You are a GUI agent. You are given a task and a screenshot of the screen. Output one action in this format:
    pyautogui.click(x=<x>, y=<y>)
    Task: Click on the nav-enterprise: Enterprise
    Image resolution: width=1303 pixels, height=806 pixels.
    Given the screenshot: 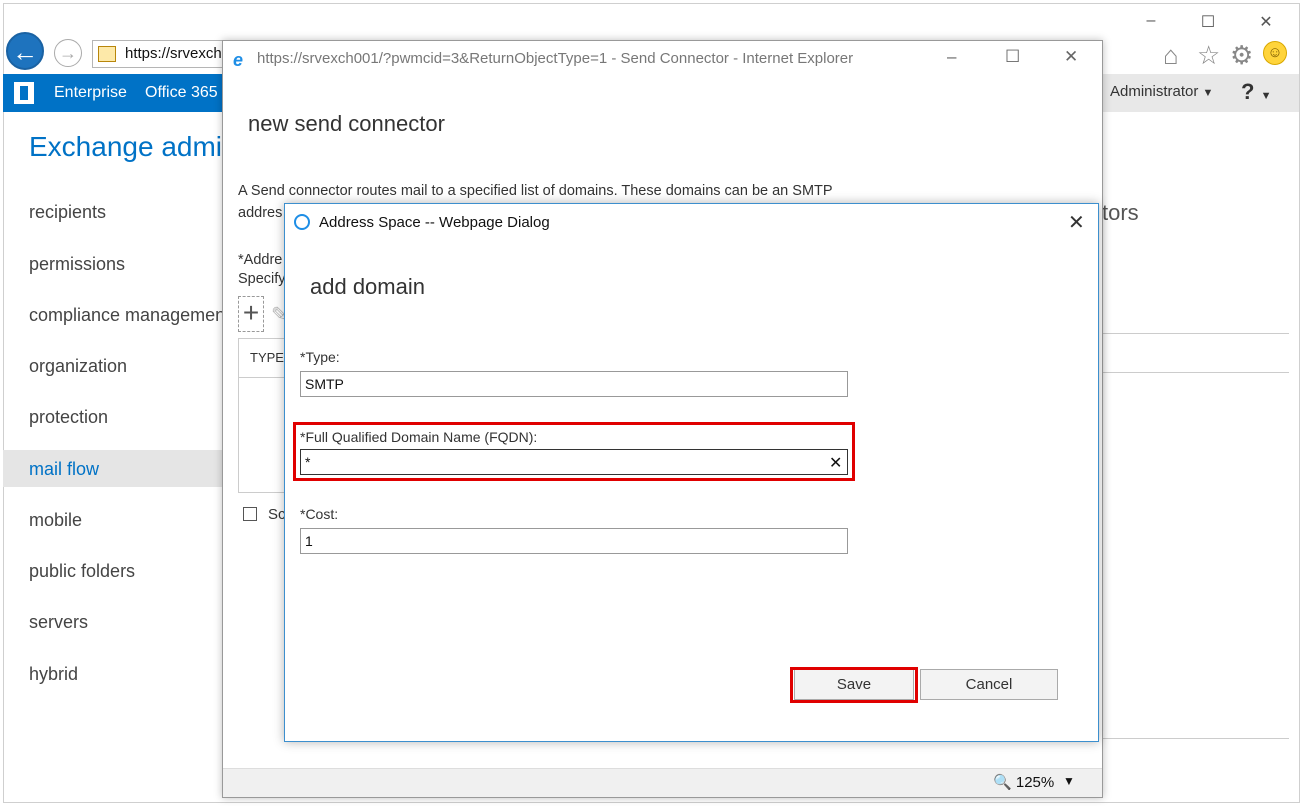 What is the action you would take?
    pyautogui.click(x=90, y=93)
    